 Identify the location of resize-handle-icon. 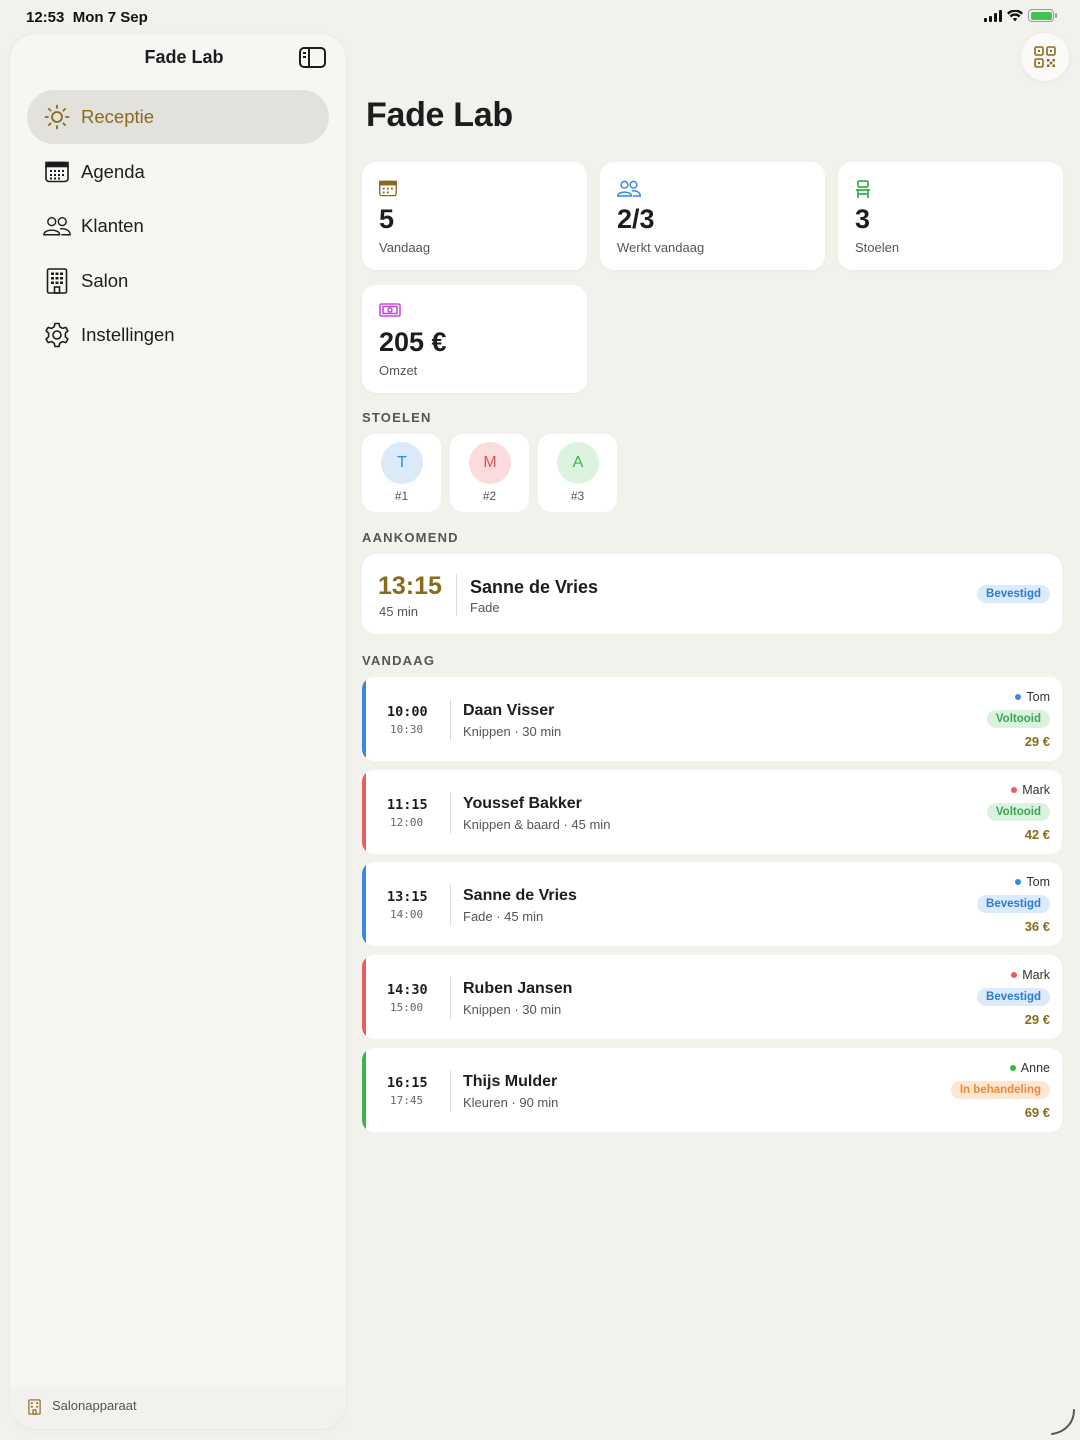
(1062, 1422).